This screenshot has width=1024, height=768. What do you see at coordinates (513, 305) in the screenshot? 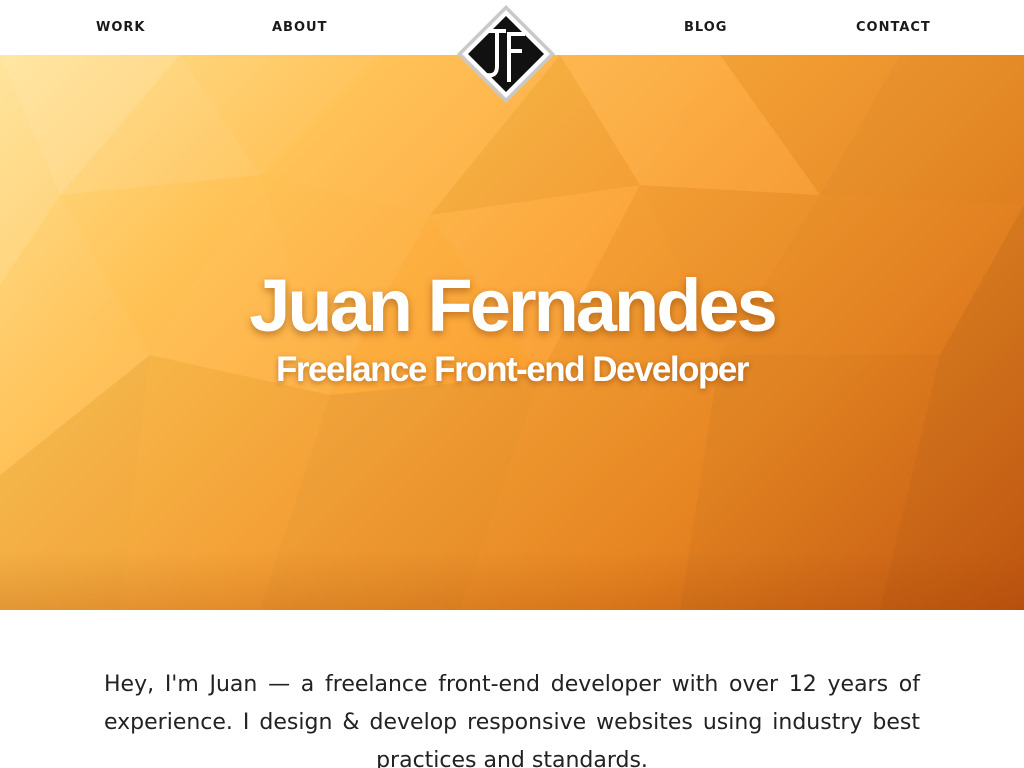
I see `hero-title: Juan Fernandes` at bounding box center [513, 305].